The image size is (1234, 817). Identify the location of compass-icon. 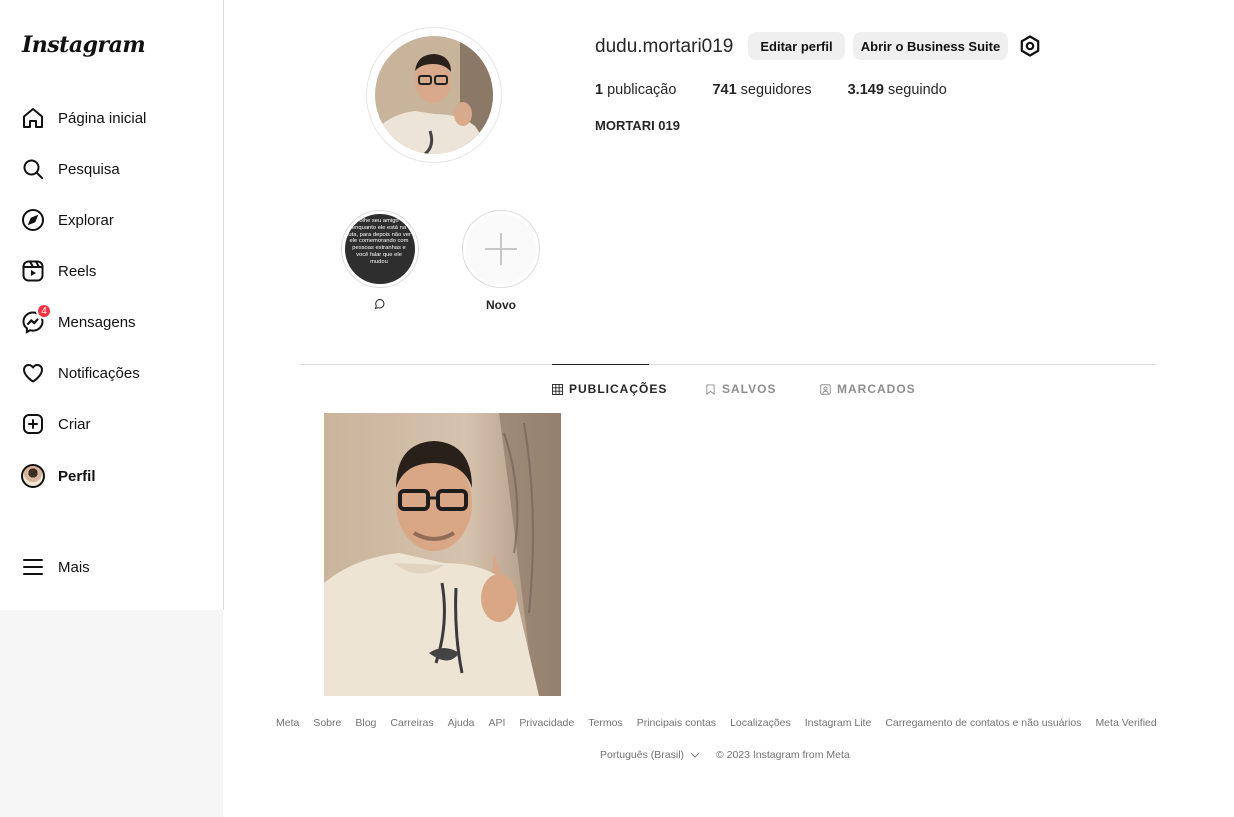
(33, 220).